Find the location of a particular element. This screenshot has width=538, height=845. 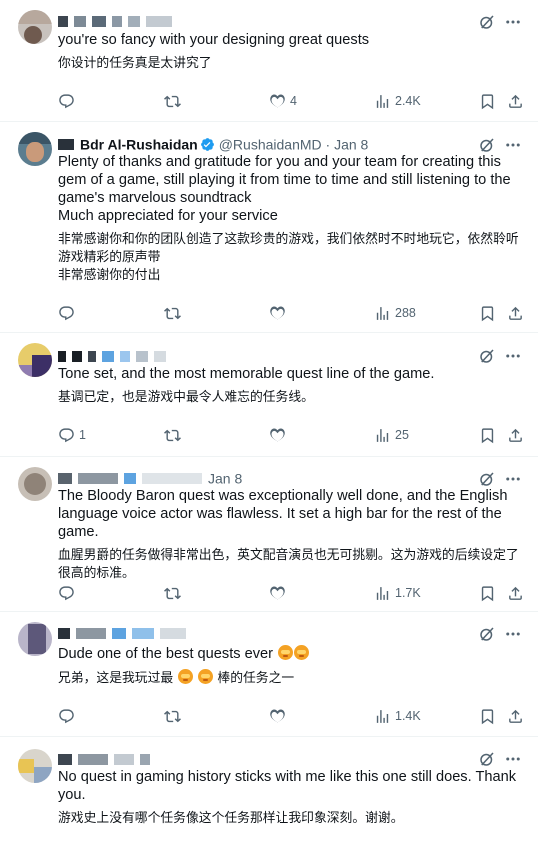

views-icon is located at coordinates (382, 716).